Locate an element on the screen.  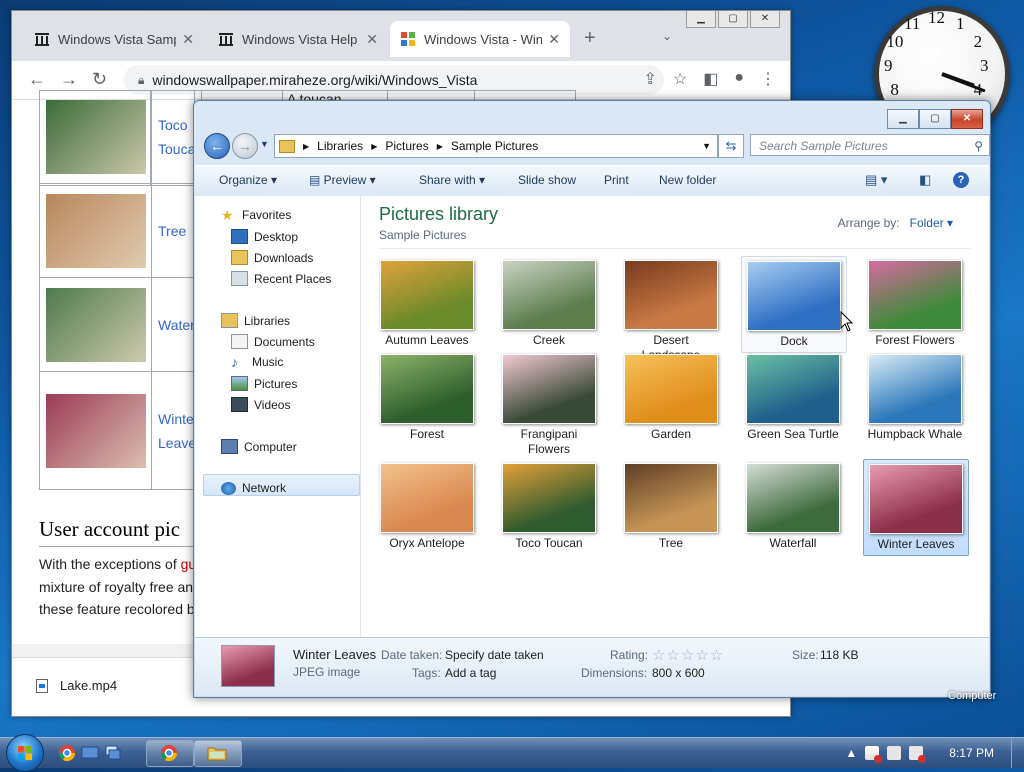
search-input: Search Sample Pictures ⚲ is located at coordinates (870, 145).